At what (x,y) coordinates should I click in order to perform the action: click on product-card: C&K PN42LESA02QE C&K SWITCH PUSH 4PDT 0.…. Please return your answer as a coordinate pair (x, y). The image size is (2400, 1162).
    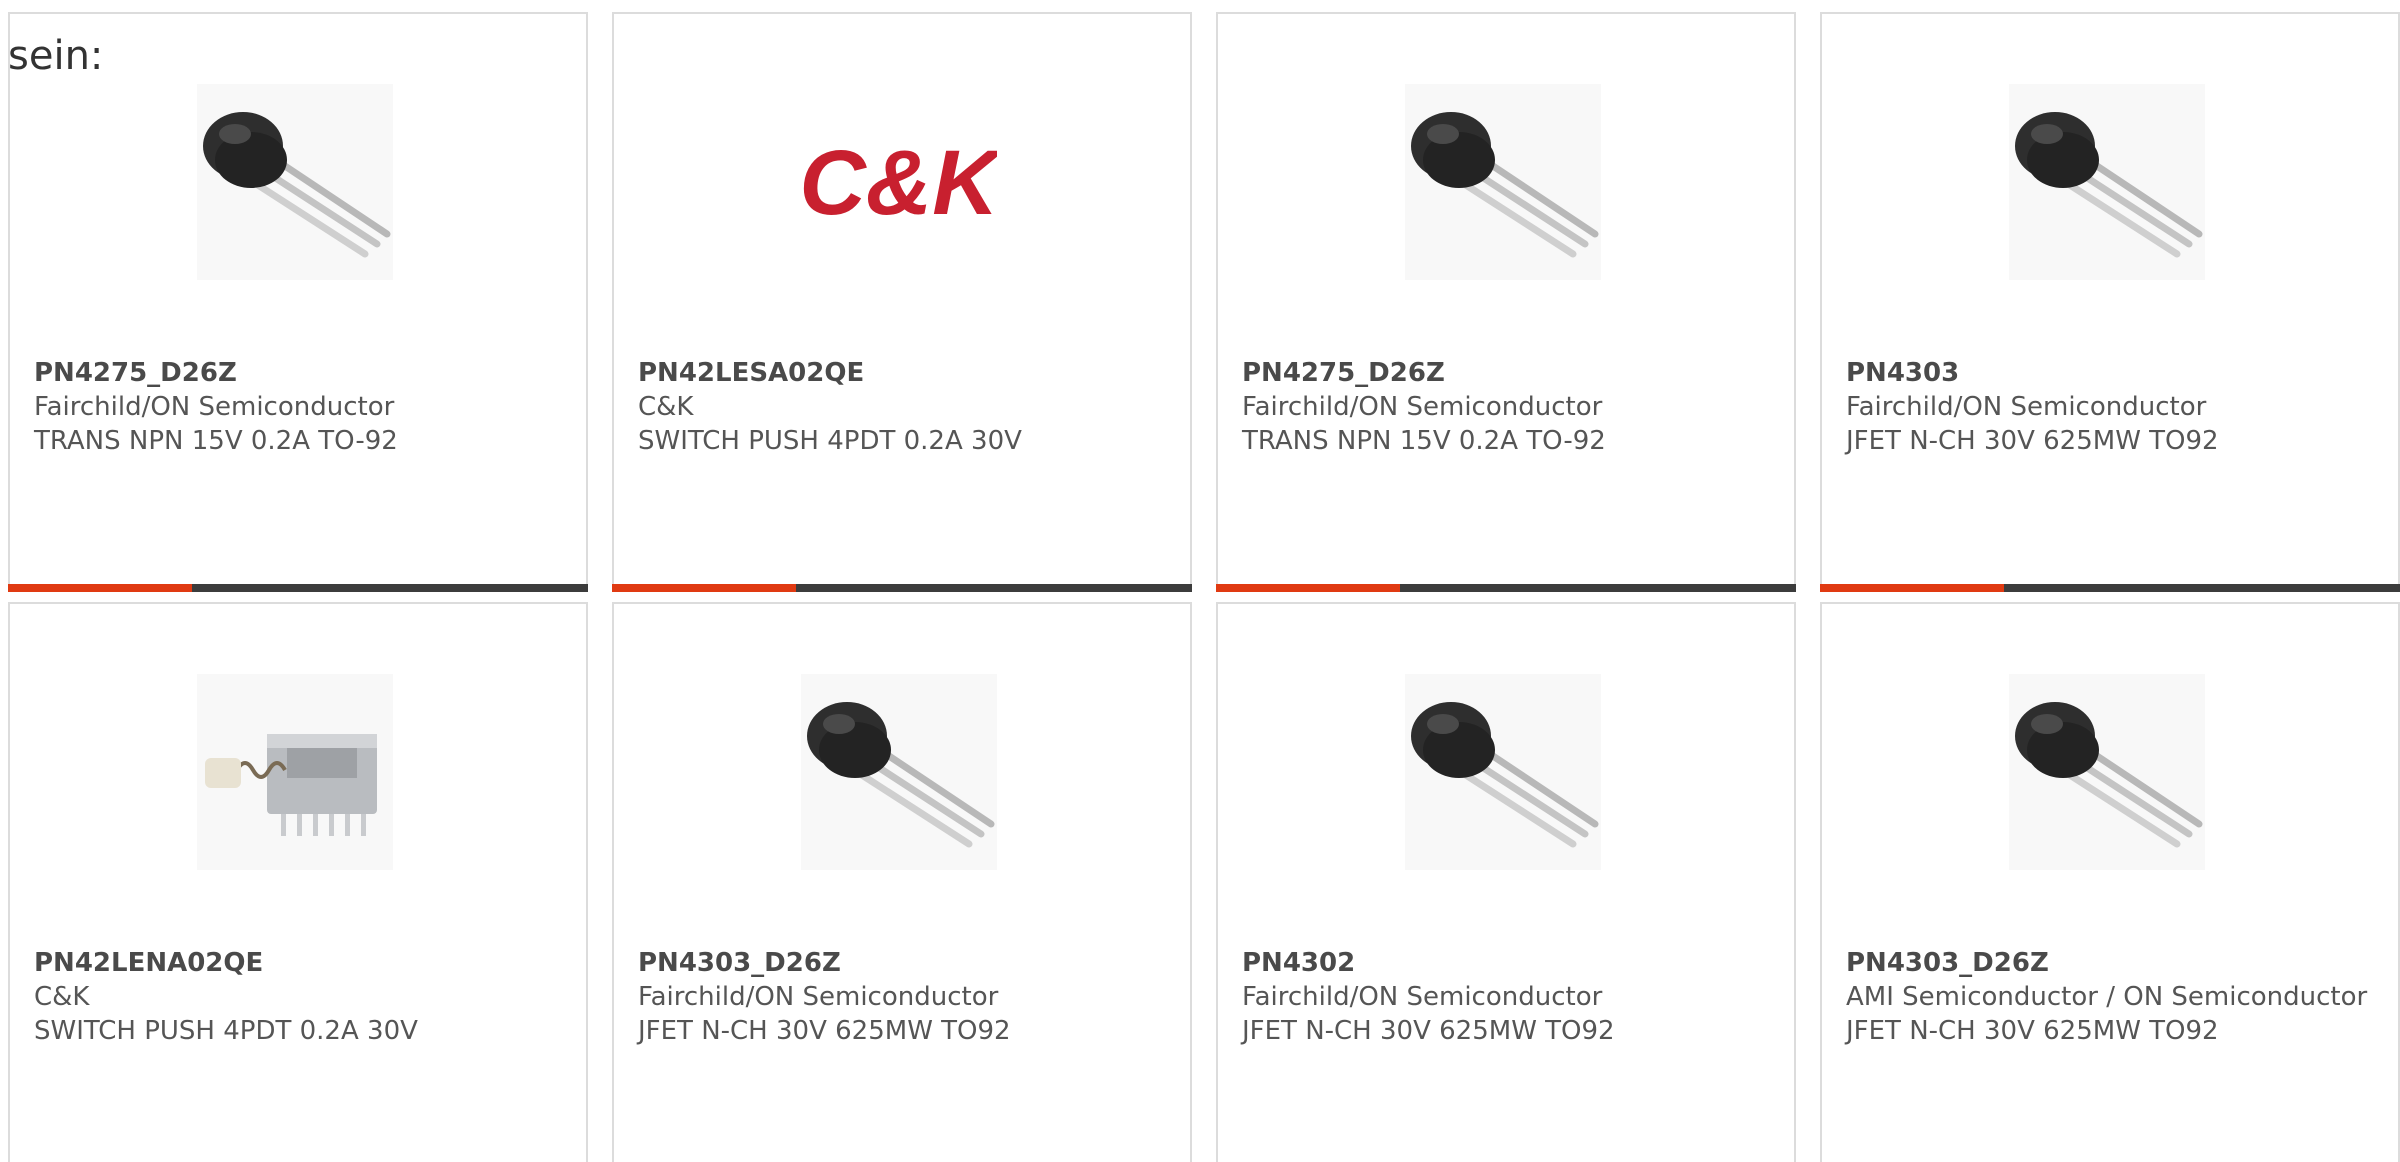
    Looking at the image, I should click on (902, 302).